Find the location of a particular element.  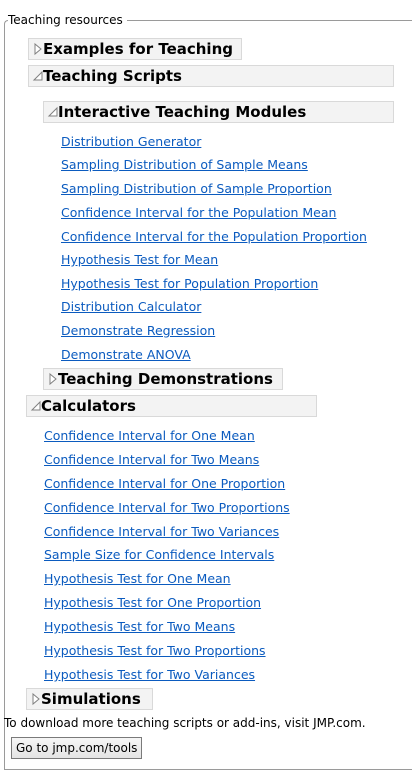

link-ci-one-mean: Confidence Interval for One Mean is located at coordinates (149, 436).